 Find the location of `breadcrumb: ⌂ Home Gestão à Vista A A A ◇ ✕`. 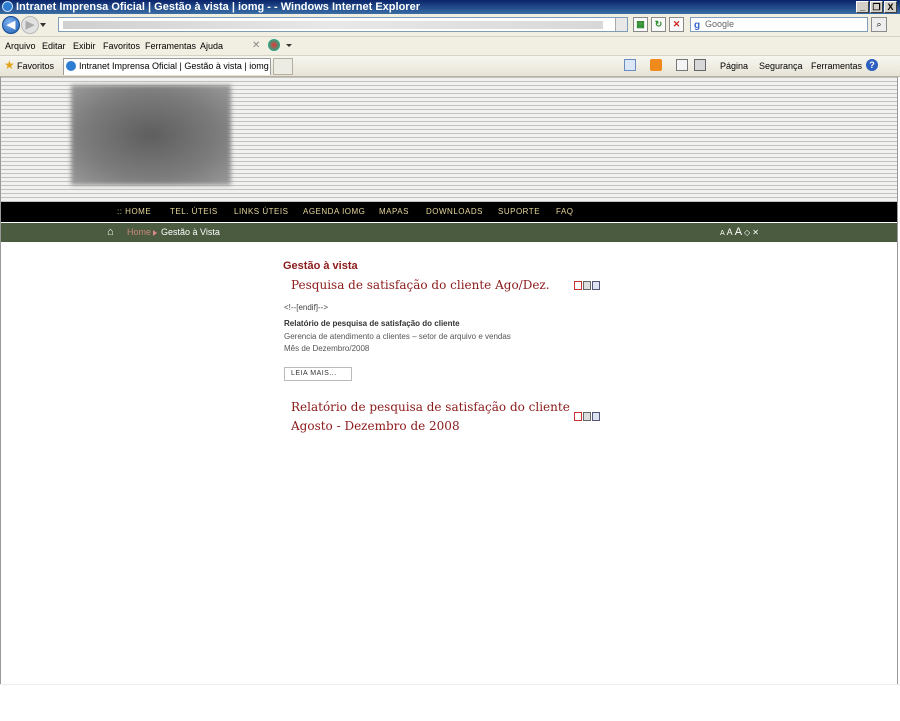

breadcrumb: ⌂ Home Gestão à Vista A A A ◇ ✕ is located at coordinates (449, 233).